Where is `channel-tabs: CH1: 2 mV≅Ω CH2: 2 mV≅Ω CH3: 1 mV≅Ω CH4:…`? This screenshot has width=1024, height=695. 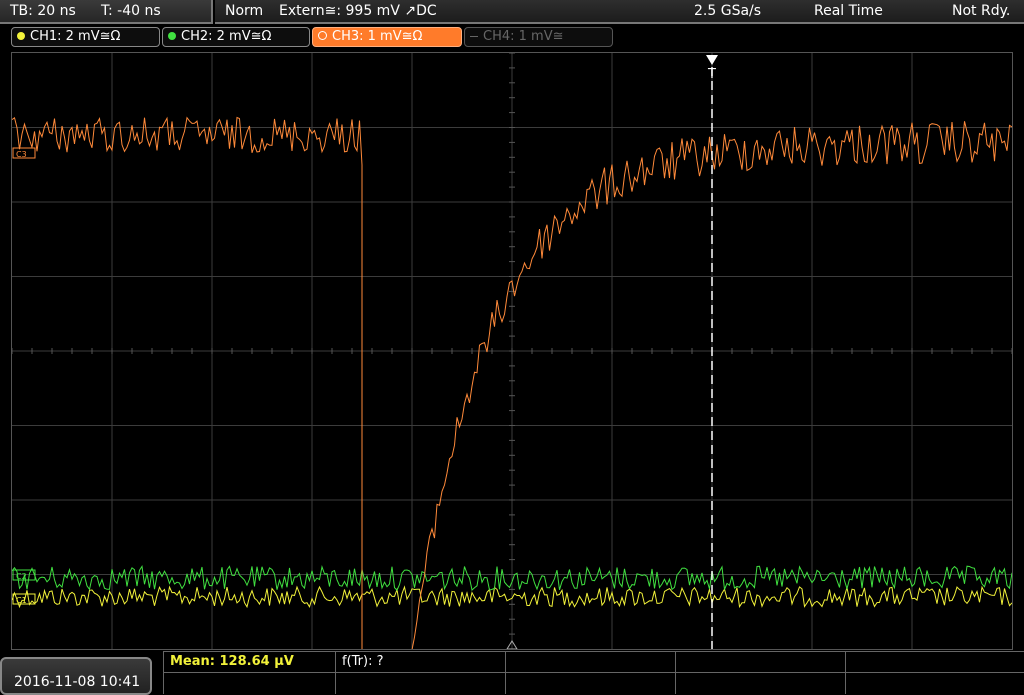 channel-tabs: CH1: 2 mV≅Ω CH2: 2 mV≅Ω CH3: 1 mV≅Ω CH4:… is located at coordinates (512, 38).